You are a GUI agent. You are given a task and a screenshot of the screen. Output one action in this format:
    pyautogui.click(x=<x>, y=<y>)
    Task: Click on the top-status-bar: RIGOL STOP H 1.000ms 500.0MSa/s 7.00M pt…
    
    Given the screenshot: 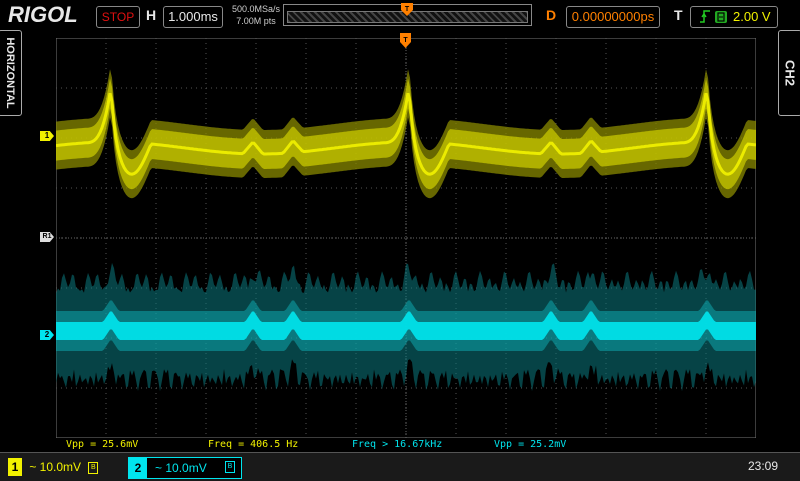 What is the action you would take?
    pyautogui.click(x=400, y=16)
    